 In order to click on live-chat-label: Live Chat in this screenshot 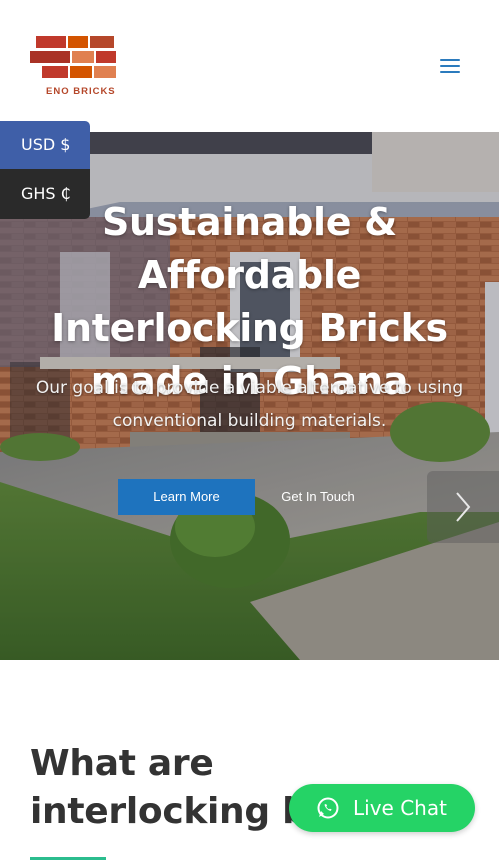, I will do `click(400, 808)`.